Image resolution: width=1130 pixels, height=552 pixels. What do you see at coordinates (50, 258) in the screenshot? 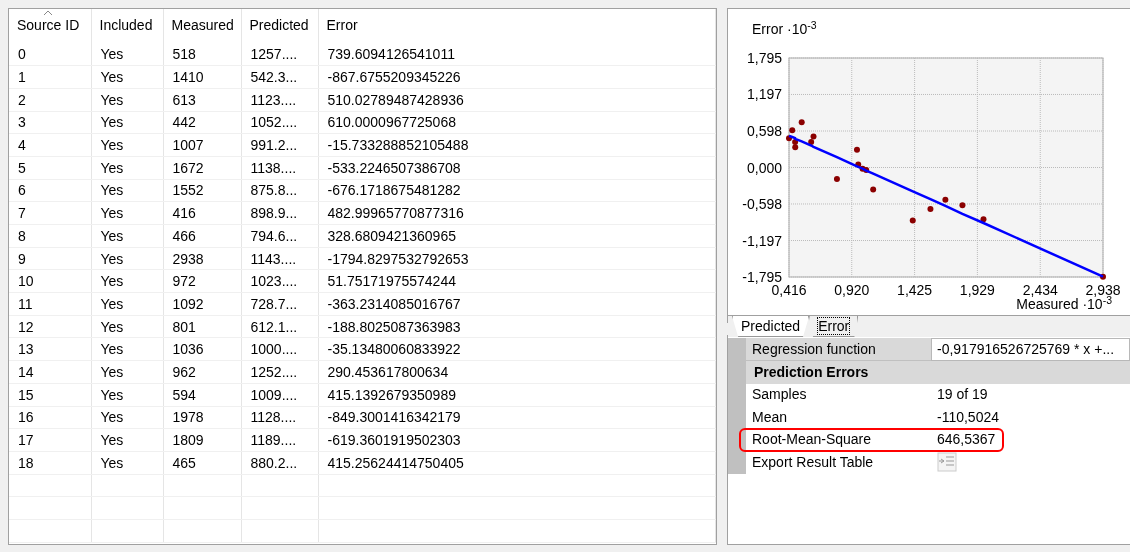
I see `table-cell: 9` at bounding box center [50, 258].